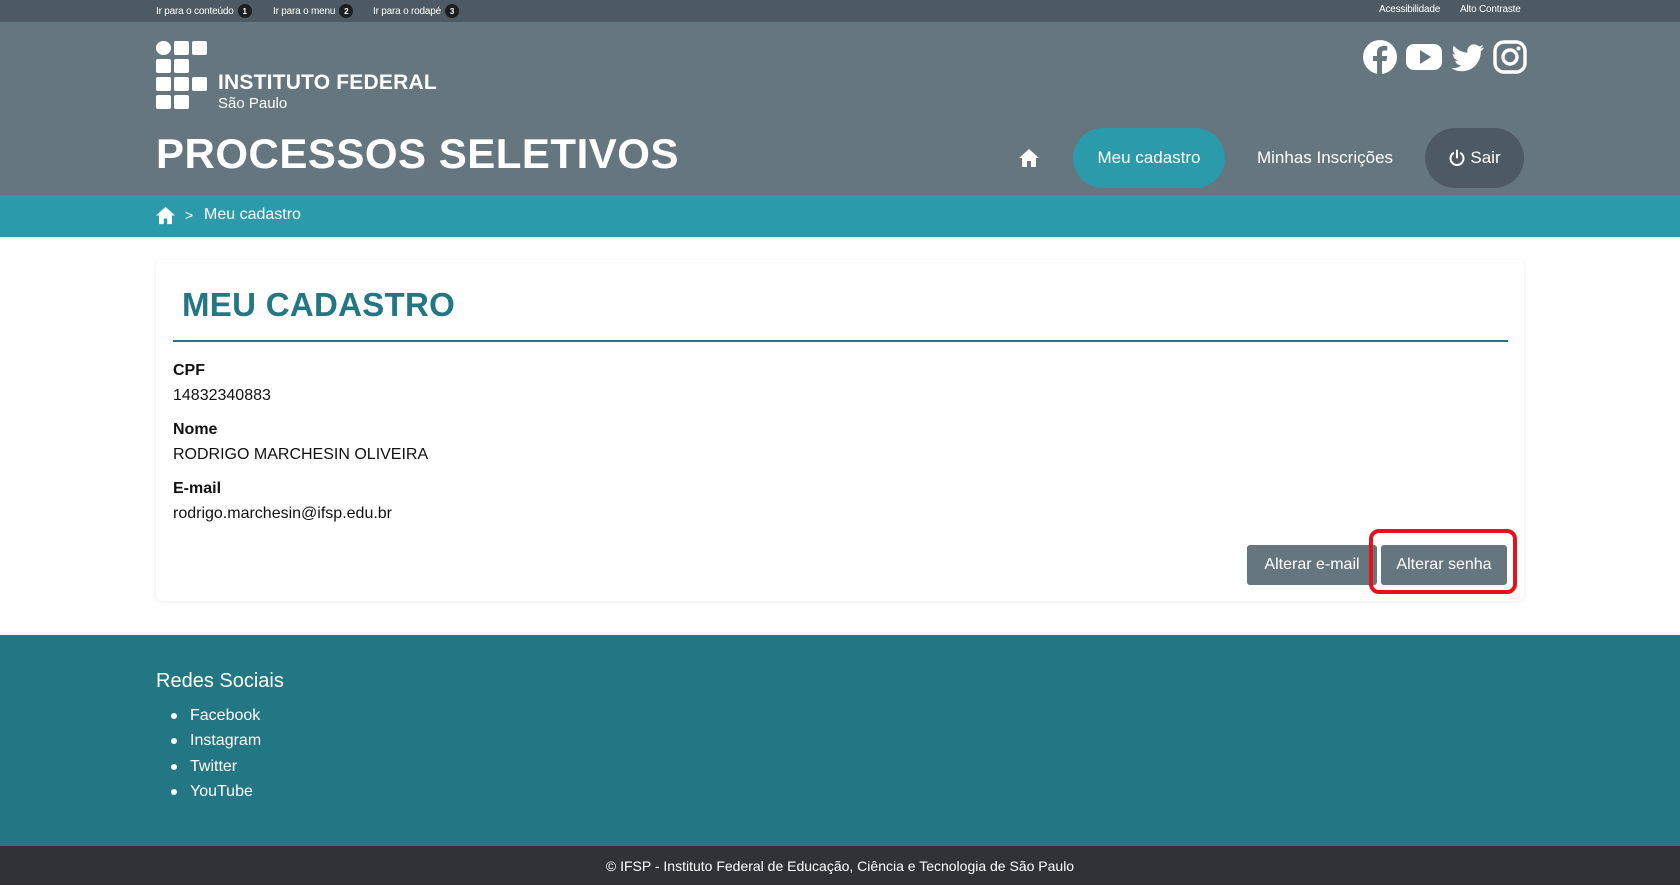  I want to click on skip-to-footer-key: 3, so click(451, 11).